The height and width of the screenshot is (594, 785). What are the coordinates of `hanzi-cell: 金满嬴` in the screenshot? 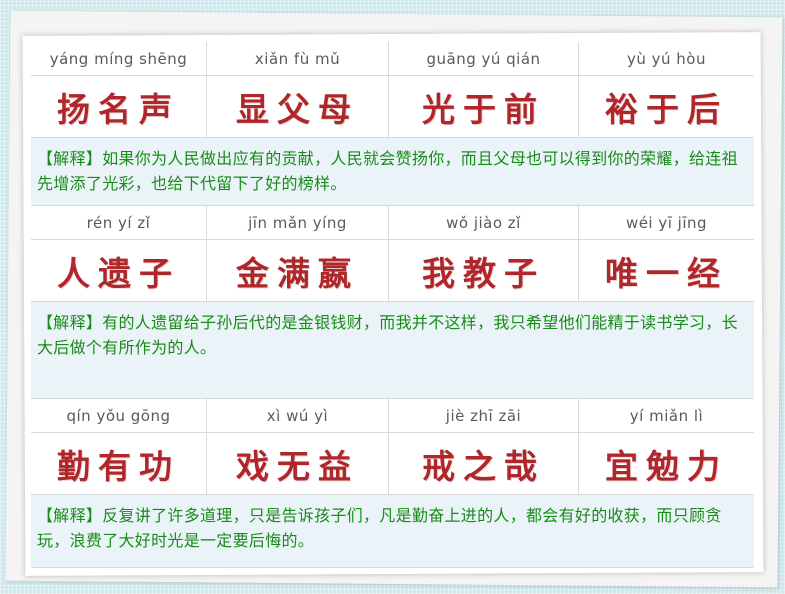 It's located at (298, 271).